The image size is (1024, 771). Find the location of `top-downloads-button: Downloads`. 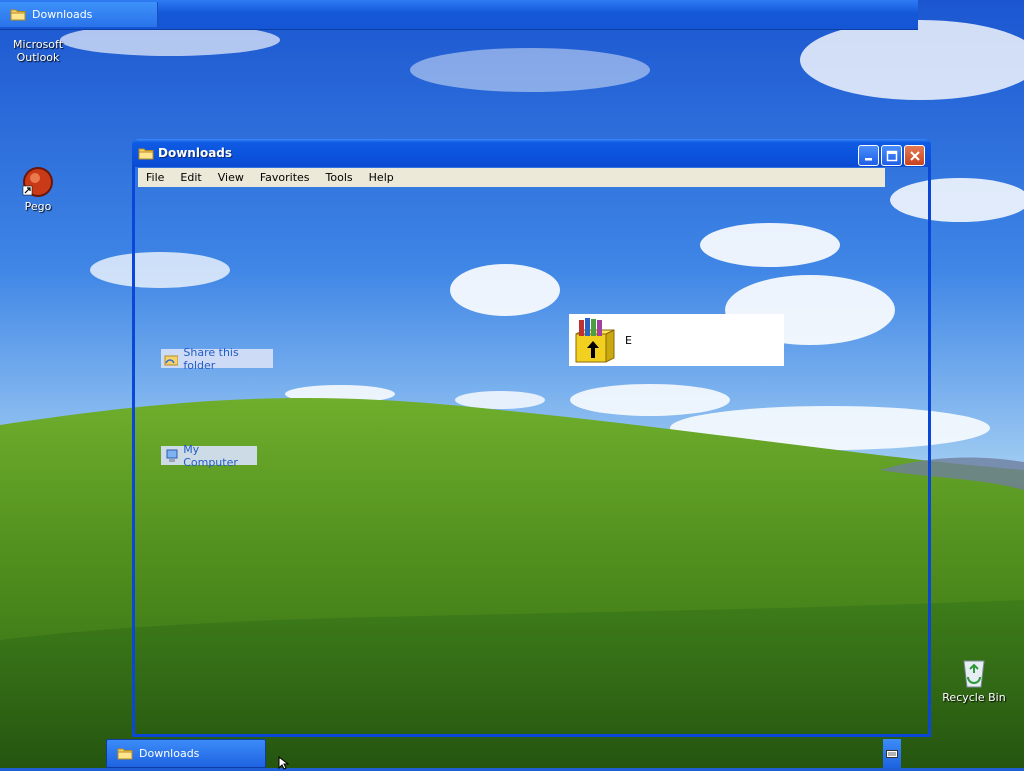

top-downloads-button: Downloads is located at coordinates (79, 14).